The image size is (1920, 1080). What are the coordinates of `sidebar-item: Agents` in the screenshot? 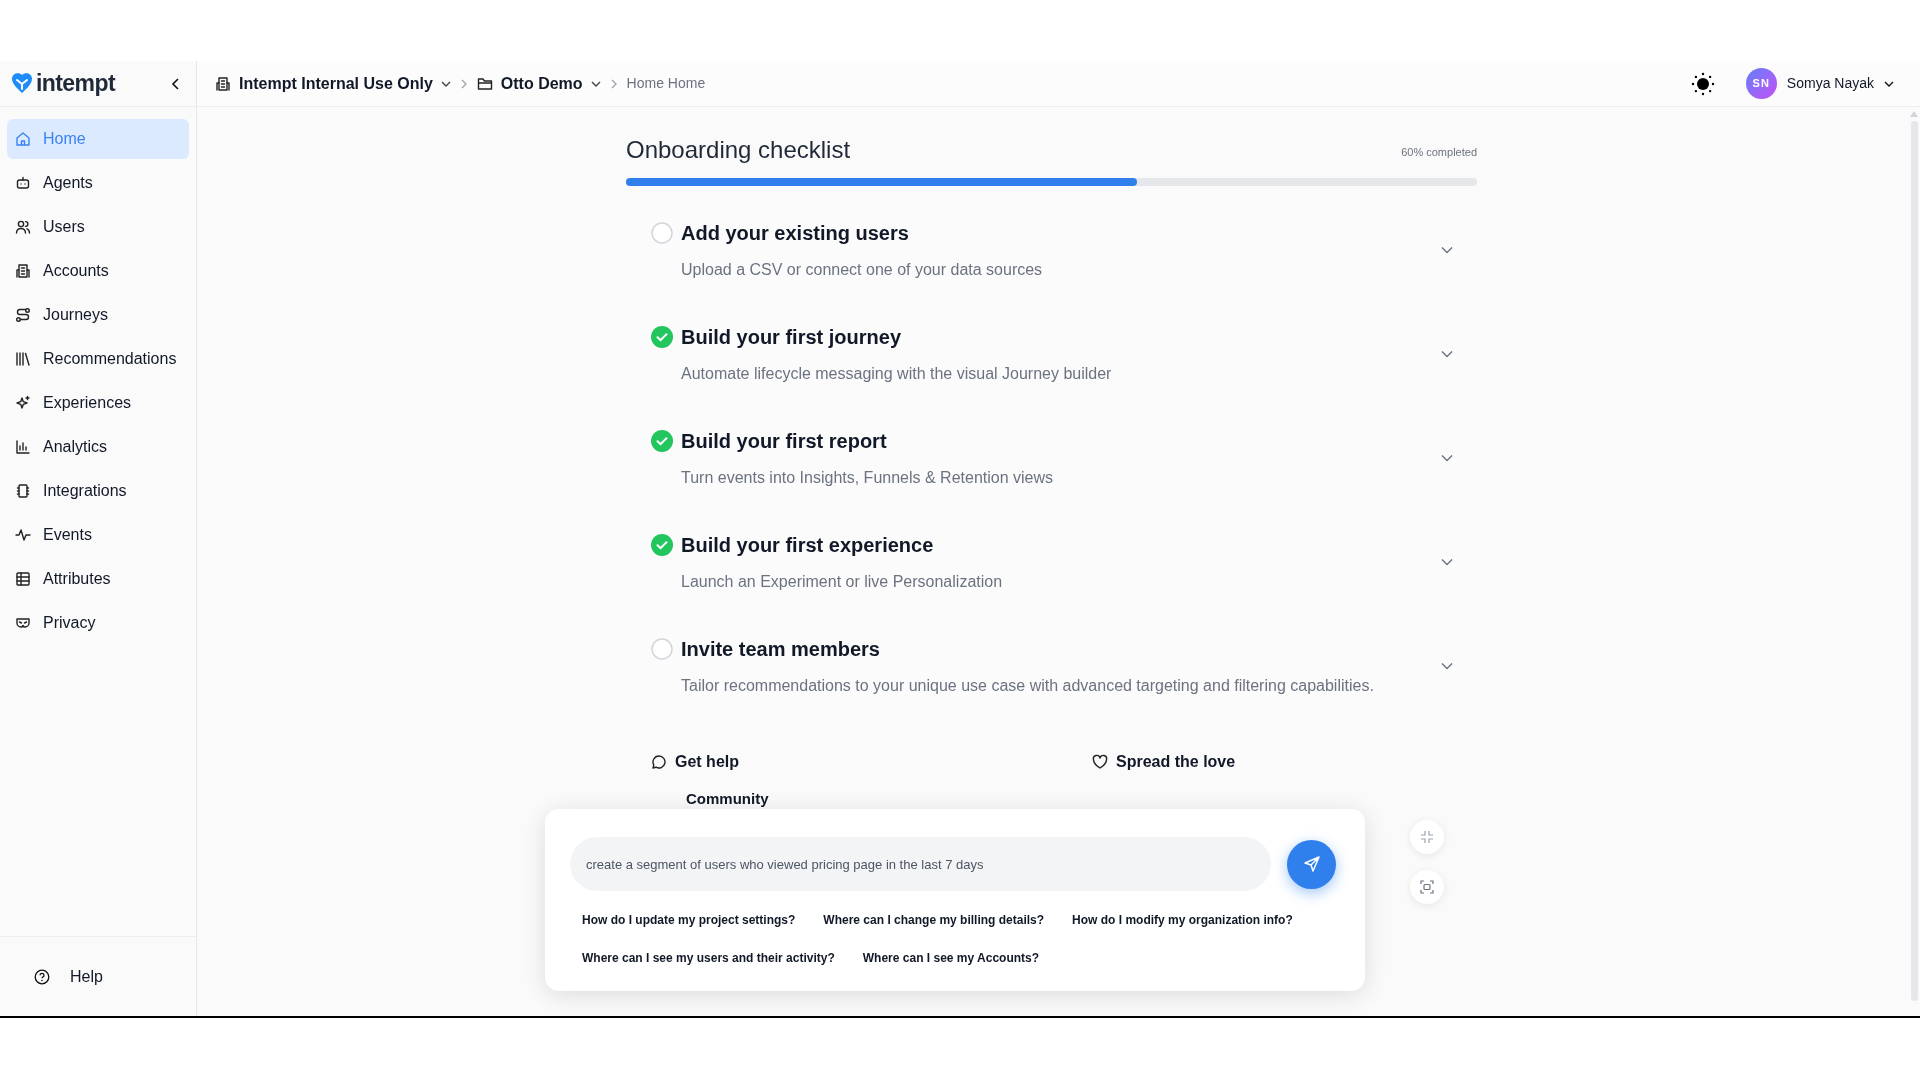 It's located at (98, 183).